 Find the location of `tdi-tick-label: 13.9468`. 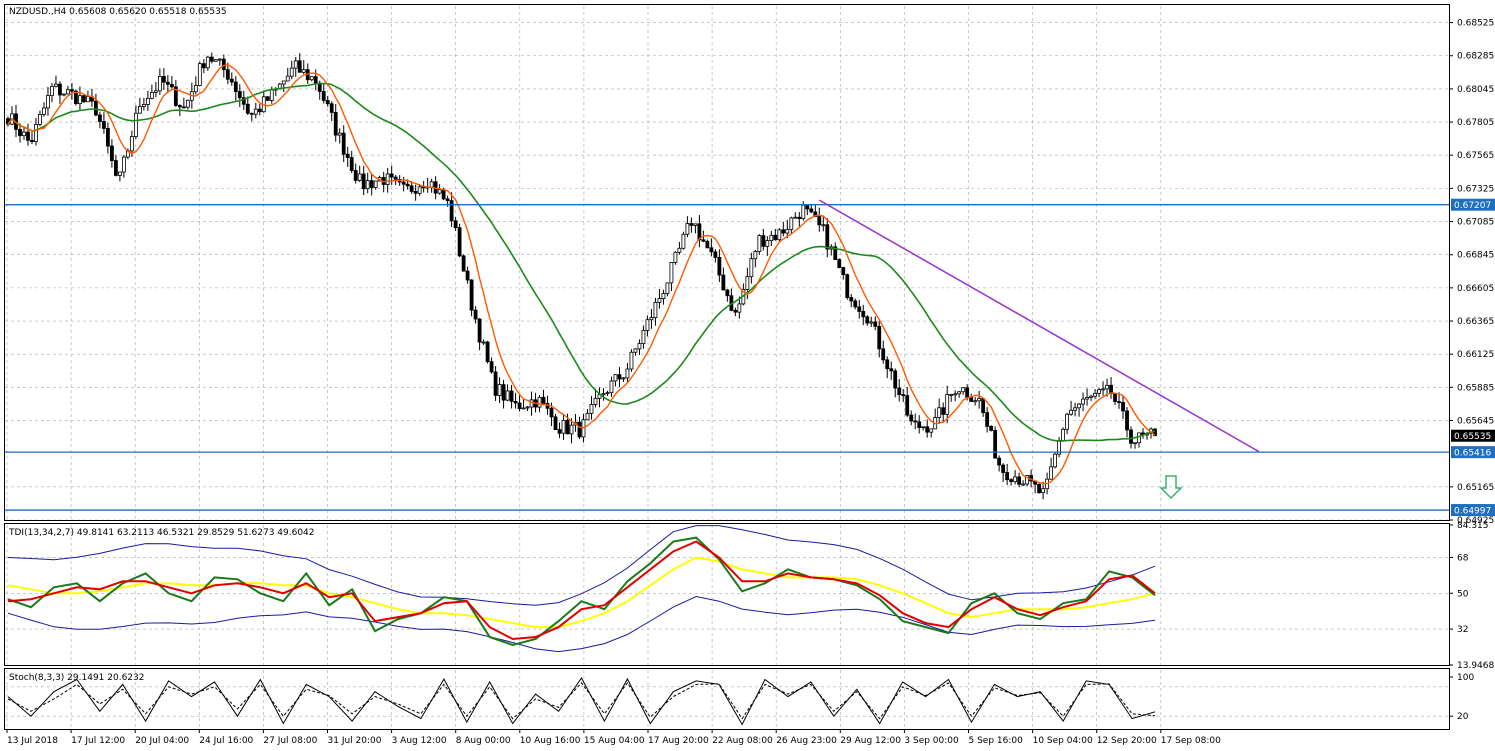

tdi-tick-label: 13.9468 is located at coordinates (1475, 666).